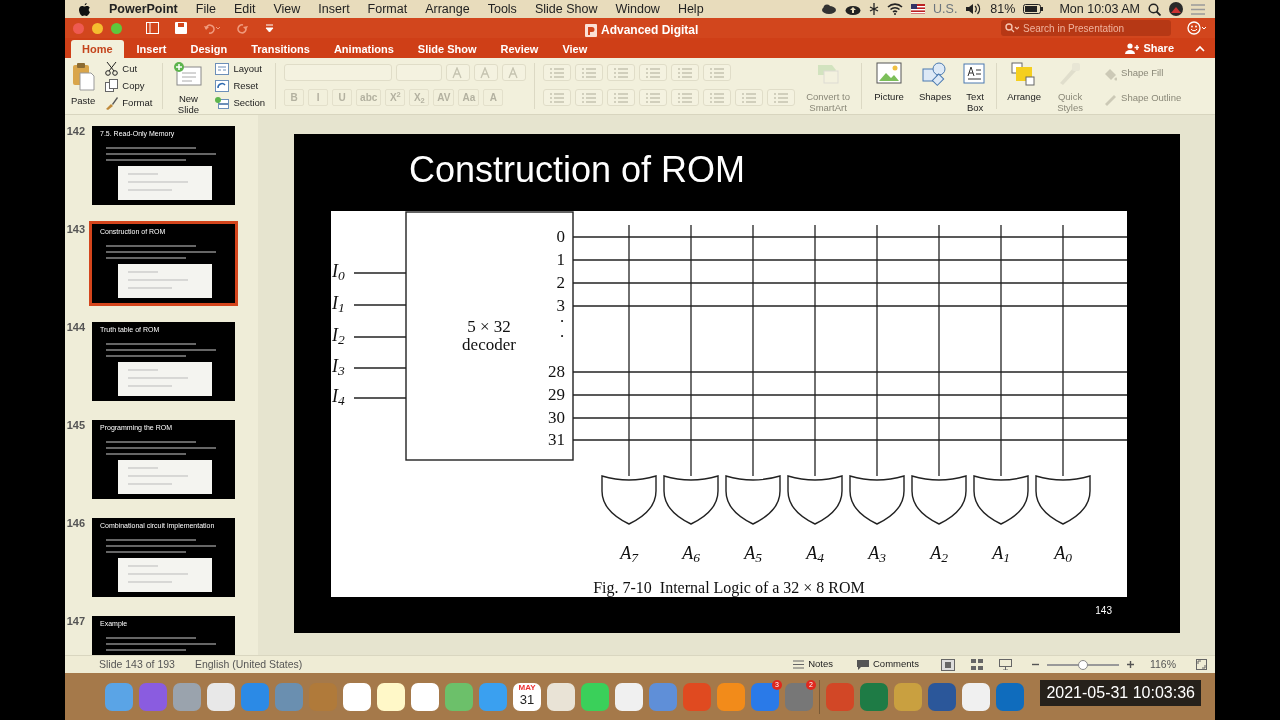  I want to click on align-center-icon, so click(589, 98).